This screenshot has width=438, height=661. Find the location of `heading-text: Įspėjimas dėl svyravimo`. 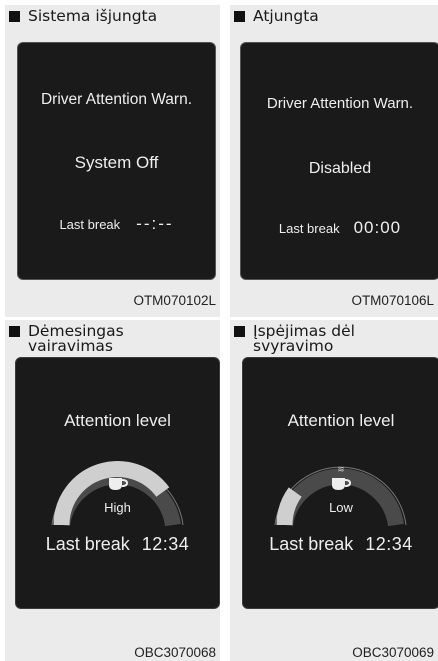

heading-text: Įspėjimas dėl svyravimo is located at coordinates (304, 338).